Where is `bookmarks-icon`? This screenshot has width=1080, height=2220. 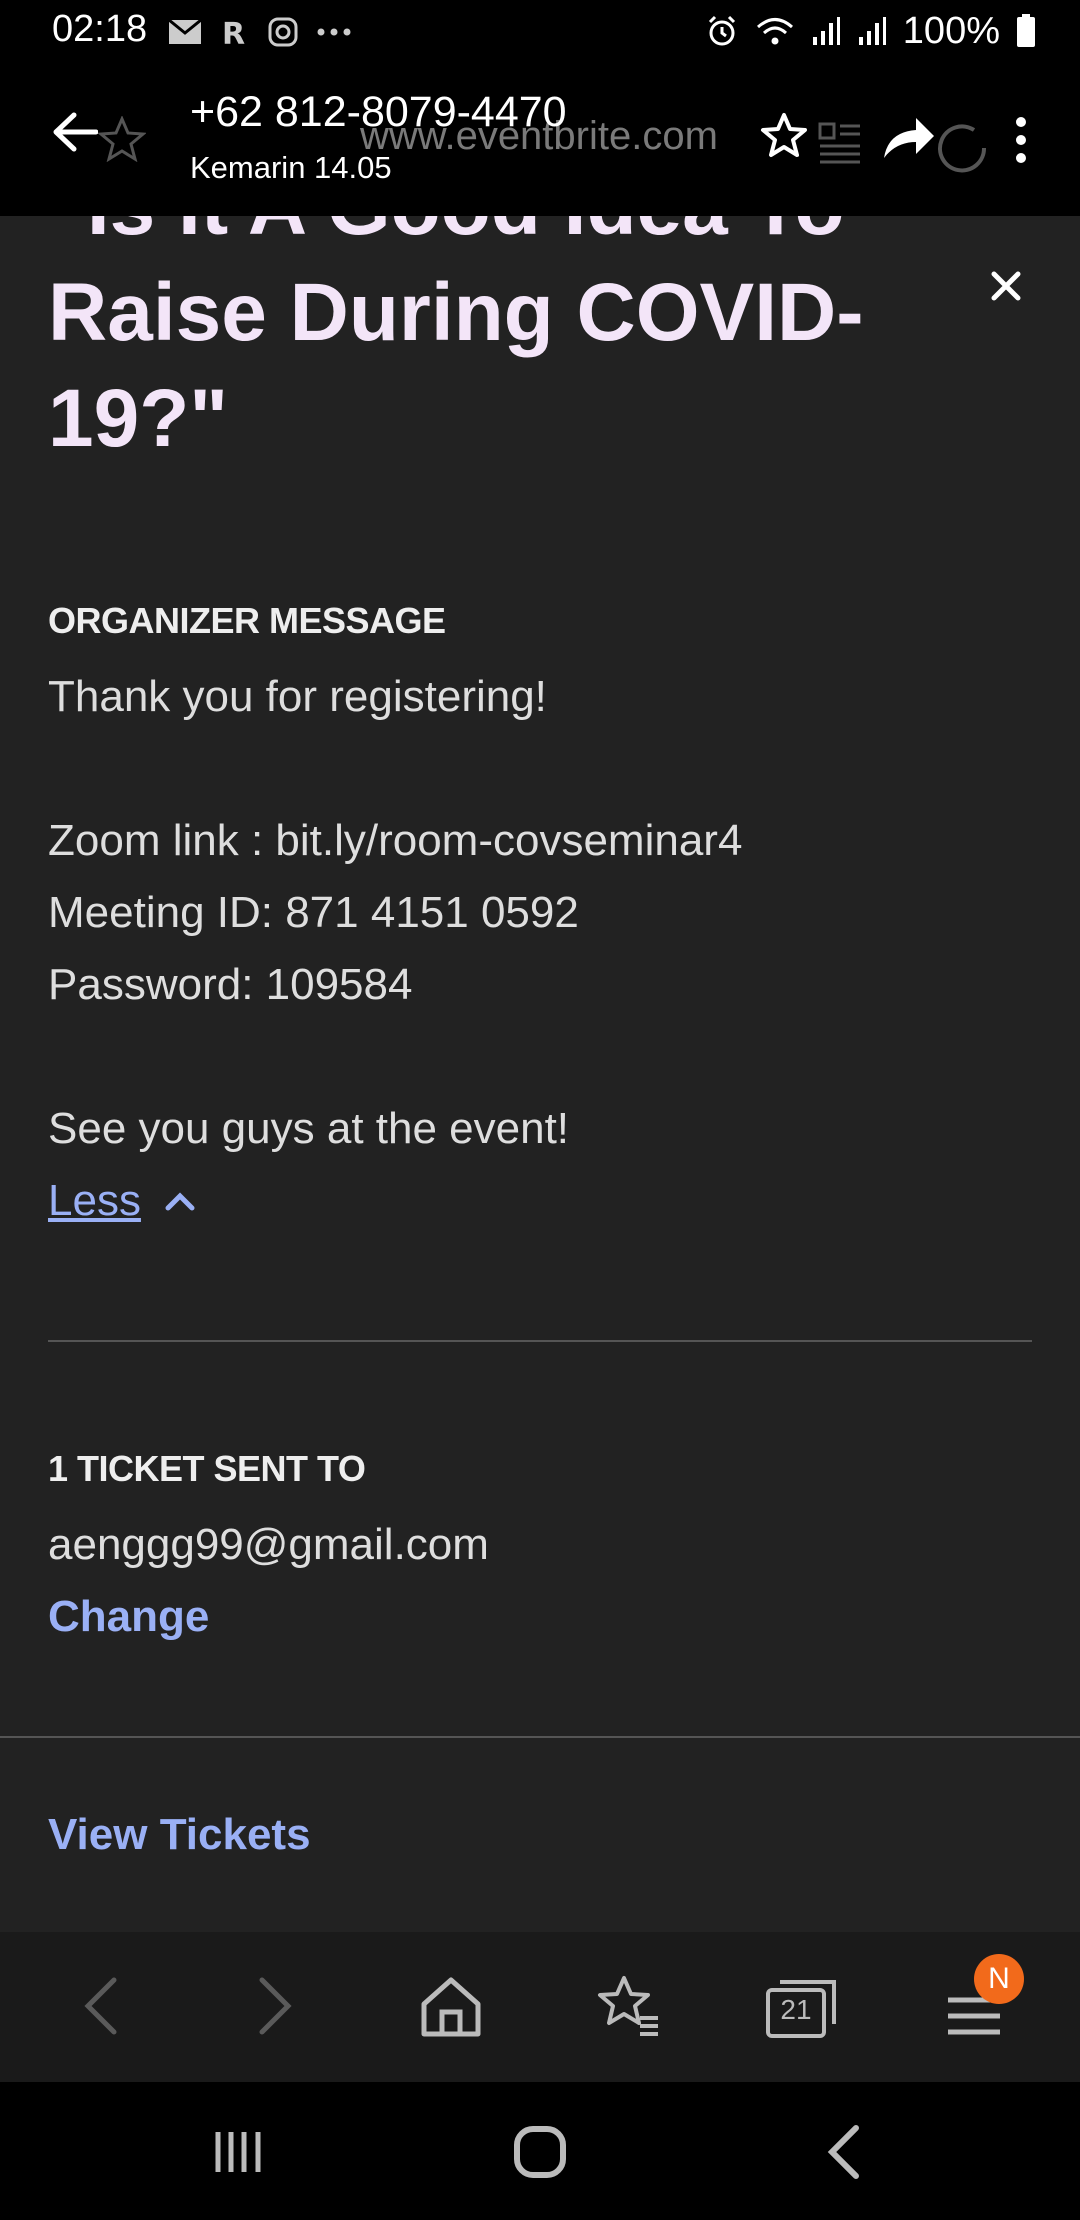
bookmarks-icon is located at coordinates (629, 2006).